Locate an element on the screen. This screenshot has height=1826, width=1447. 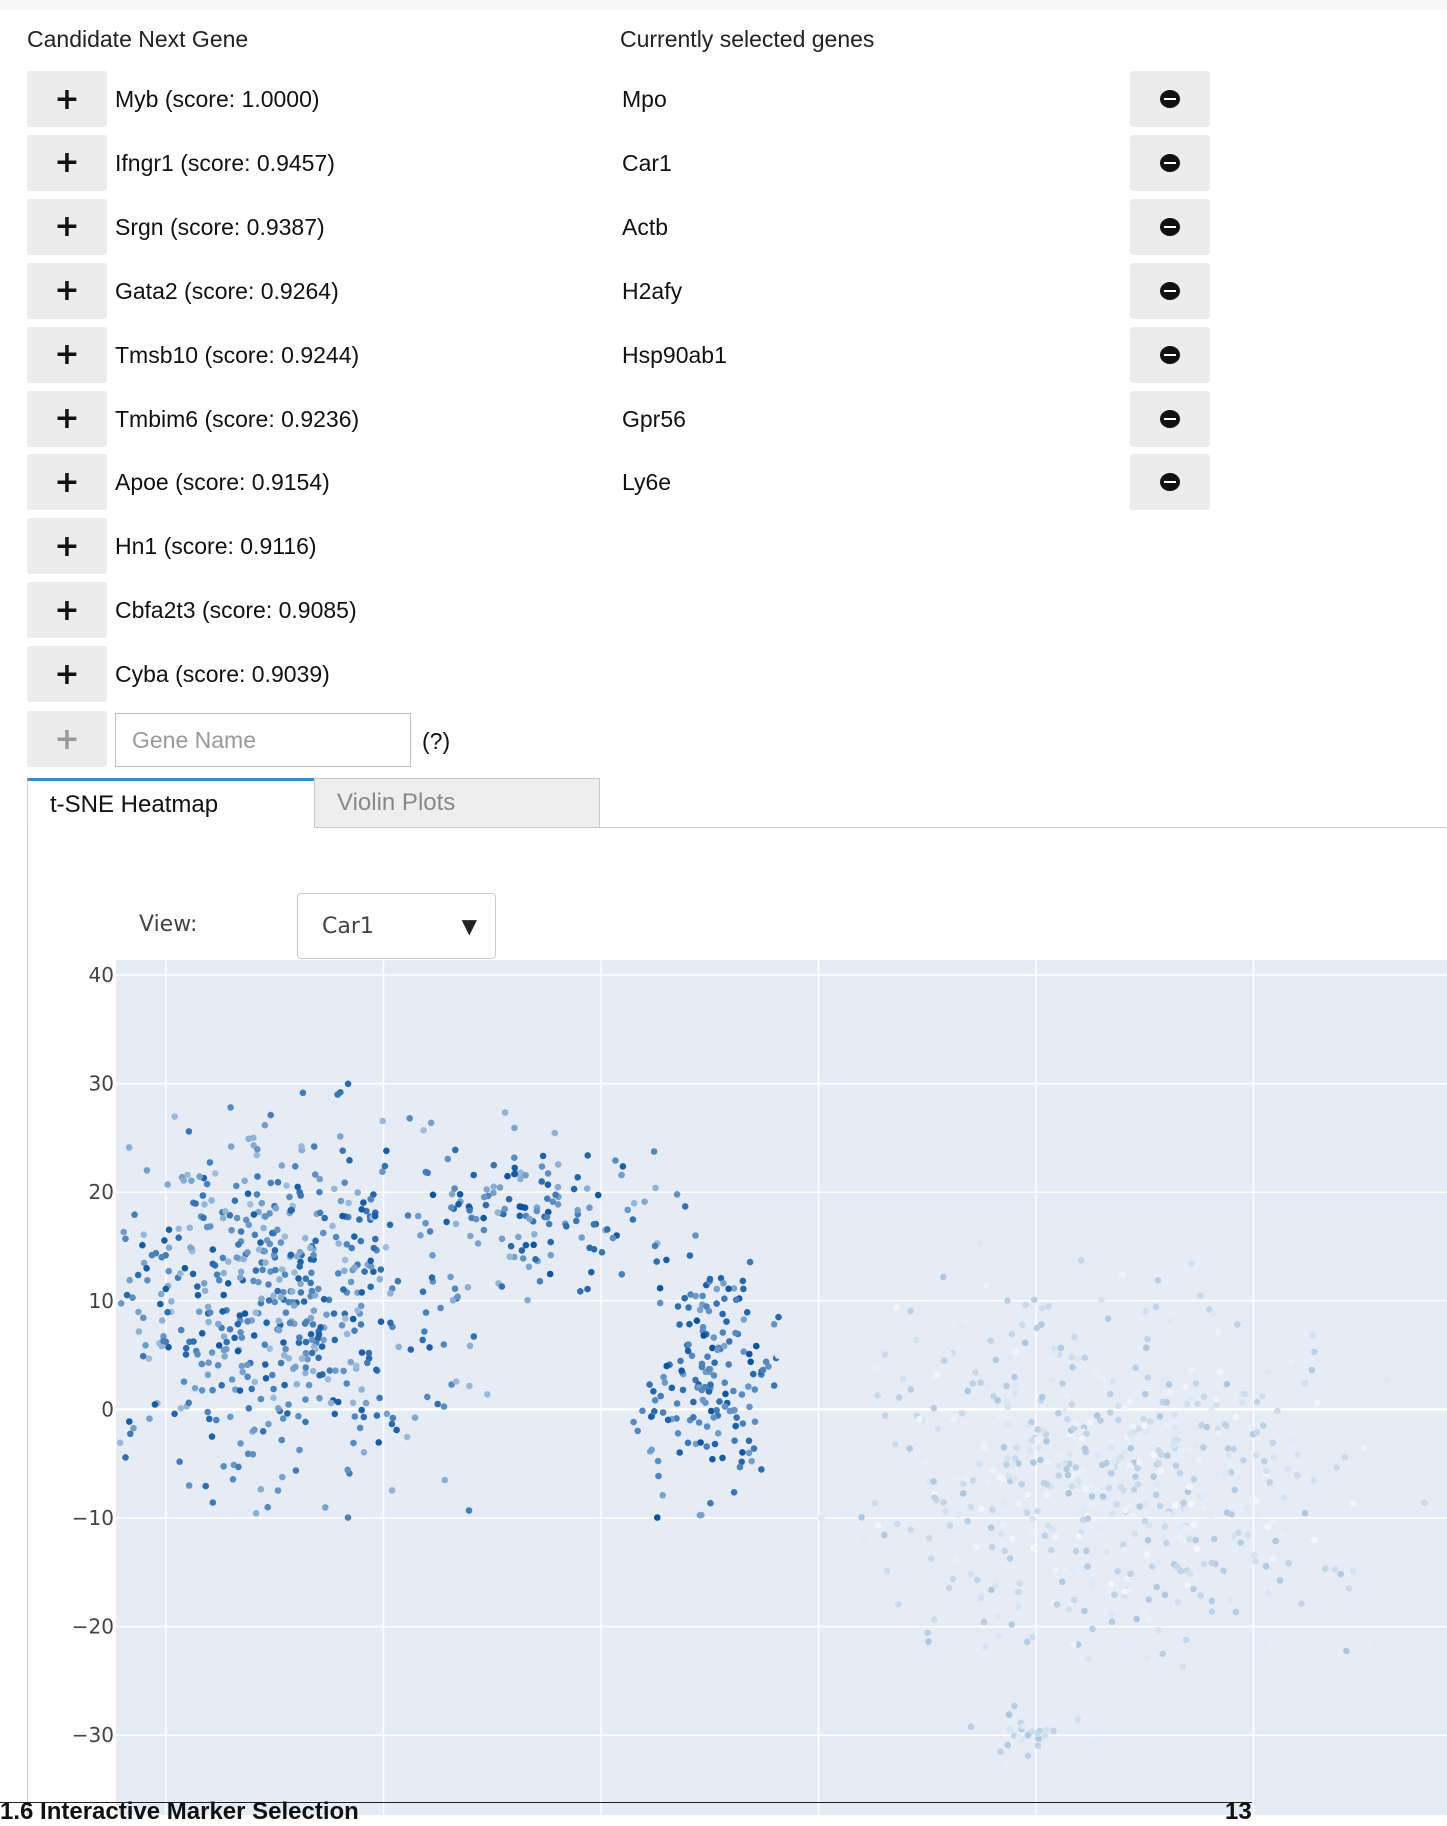
help-link: (?) is located at coordinates (436, 741).